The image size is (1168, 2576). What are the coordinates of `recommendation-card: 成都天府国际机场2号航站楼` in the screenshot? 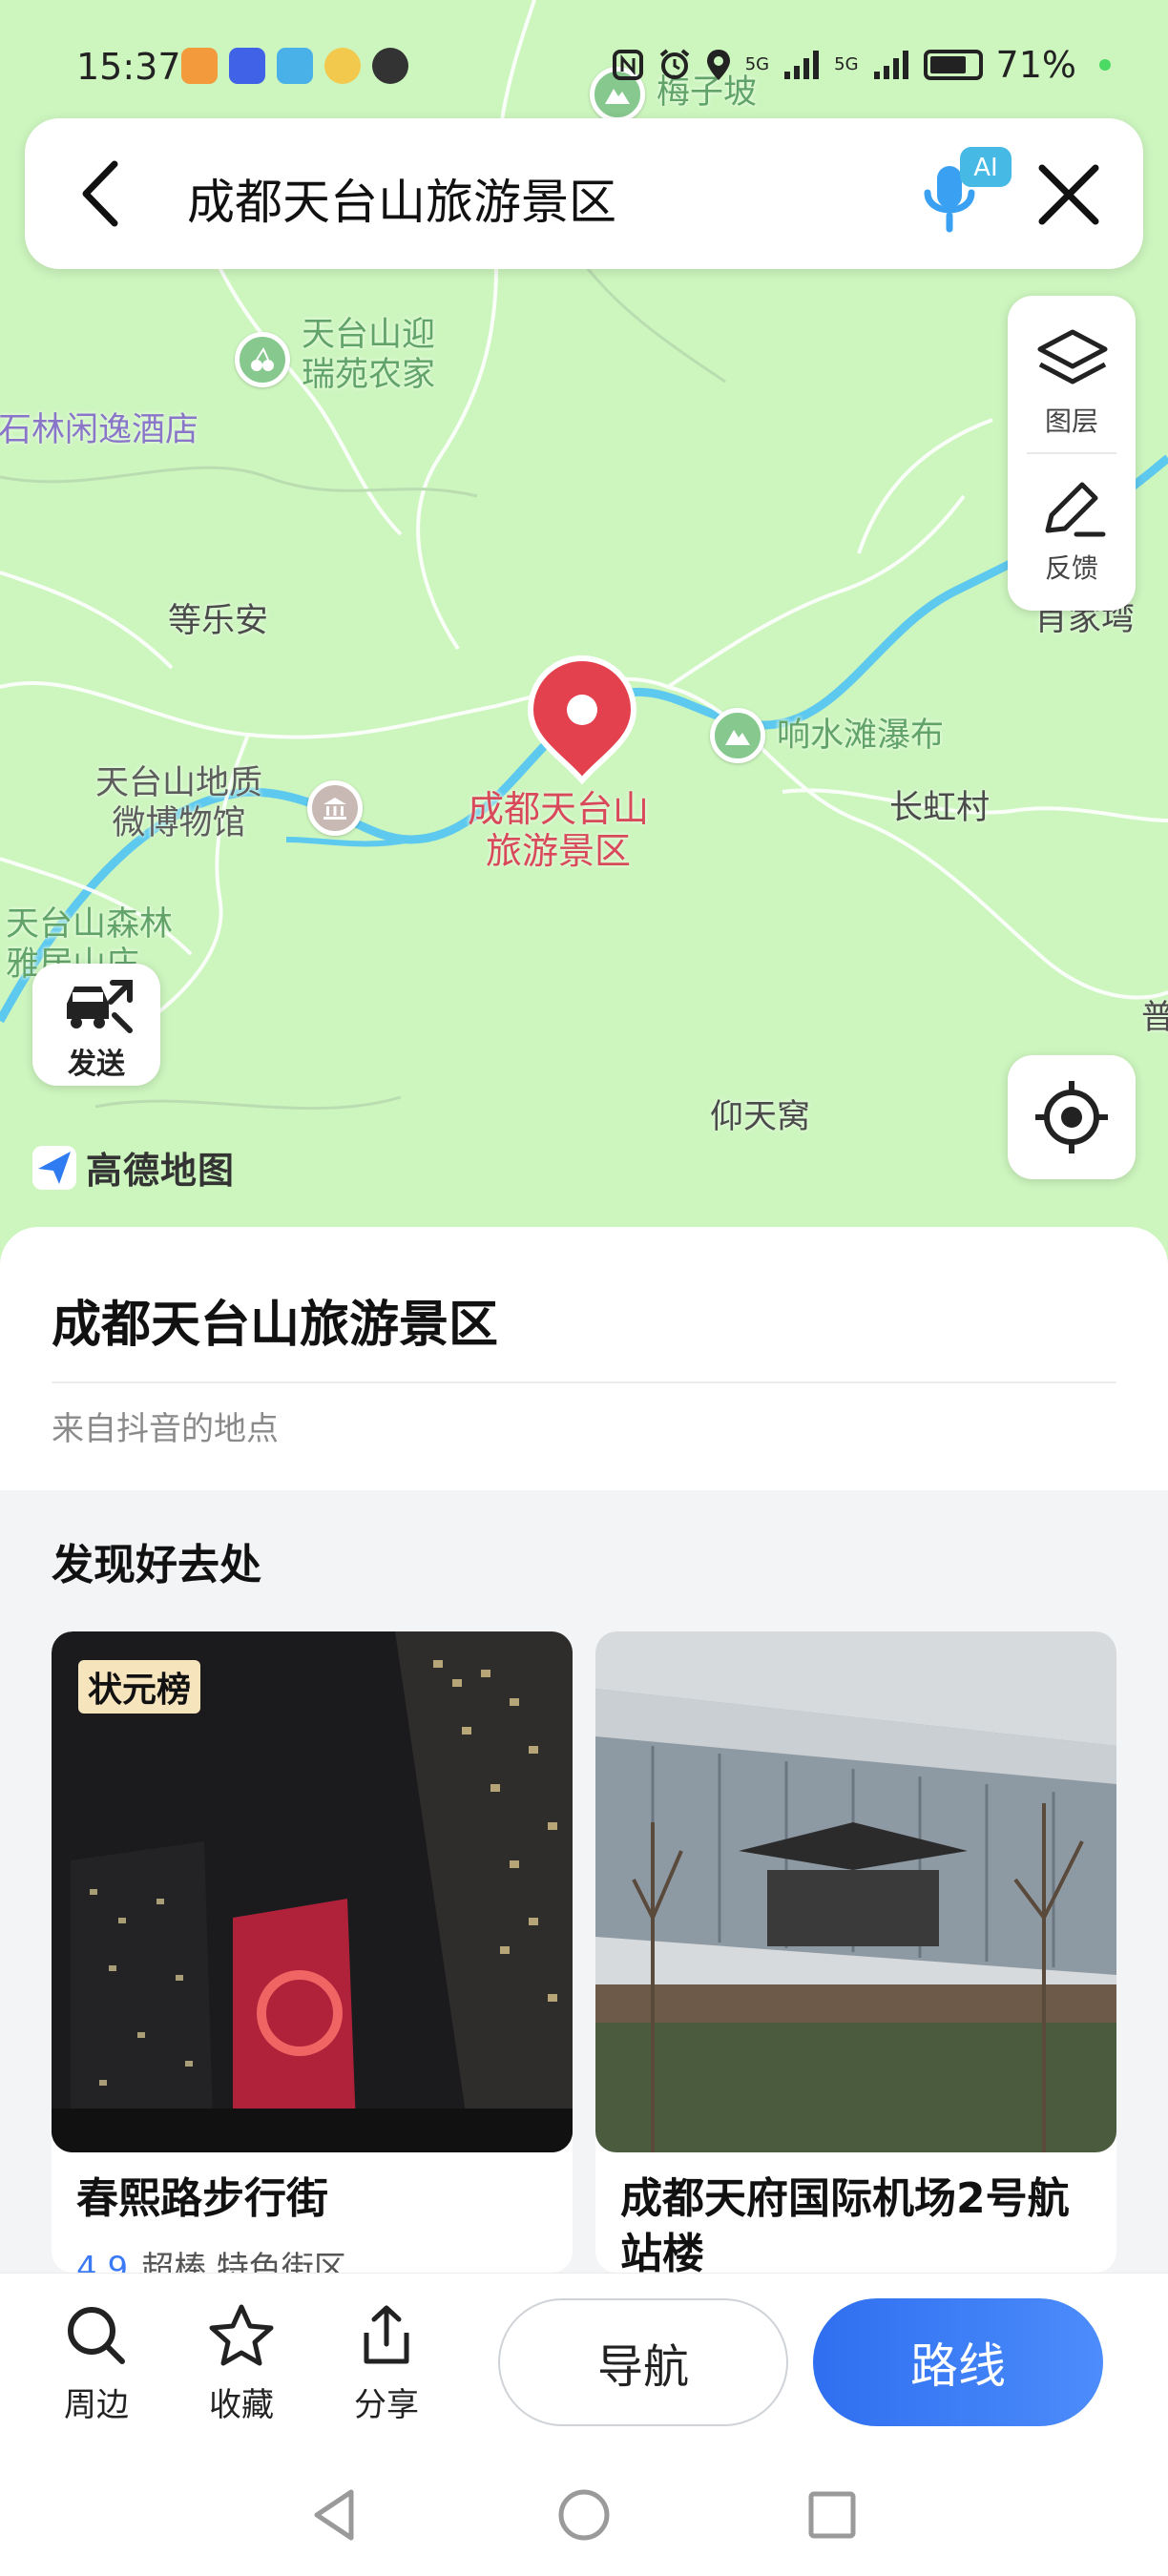 It's located at (855, 1952).